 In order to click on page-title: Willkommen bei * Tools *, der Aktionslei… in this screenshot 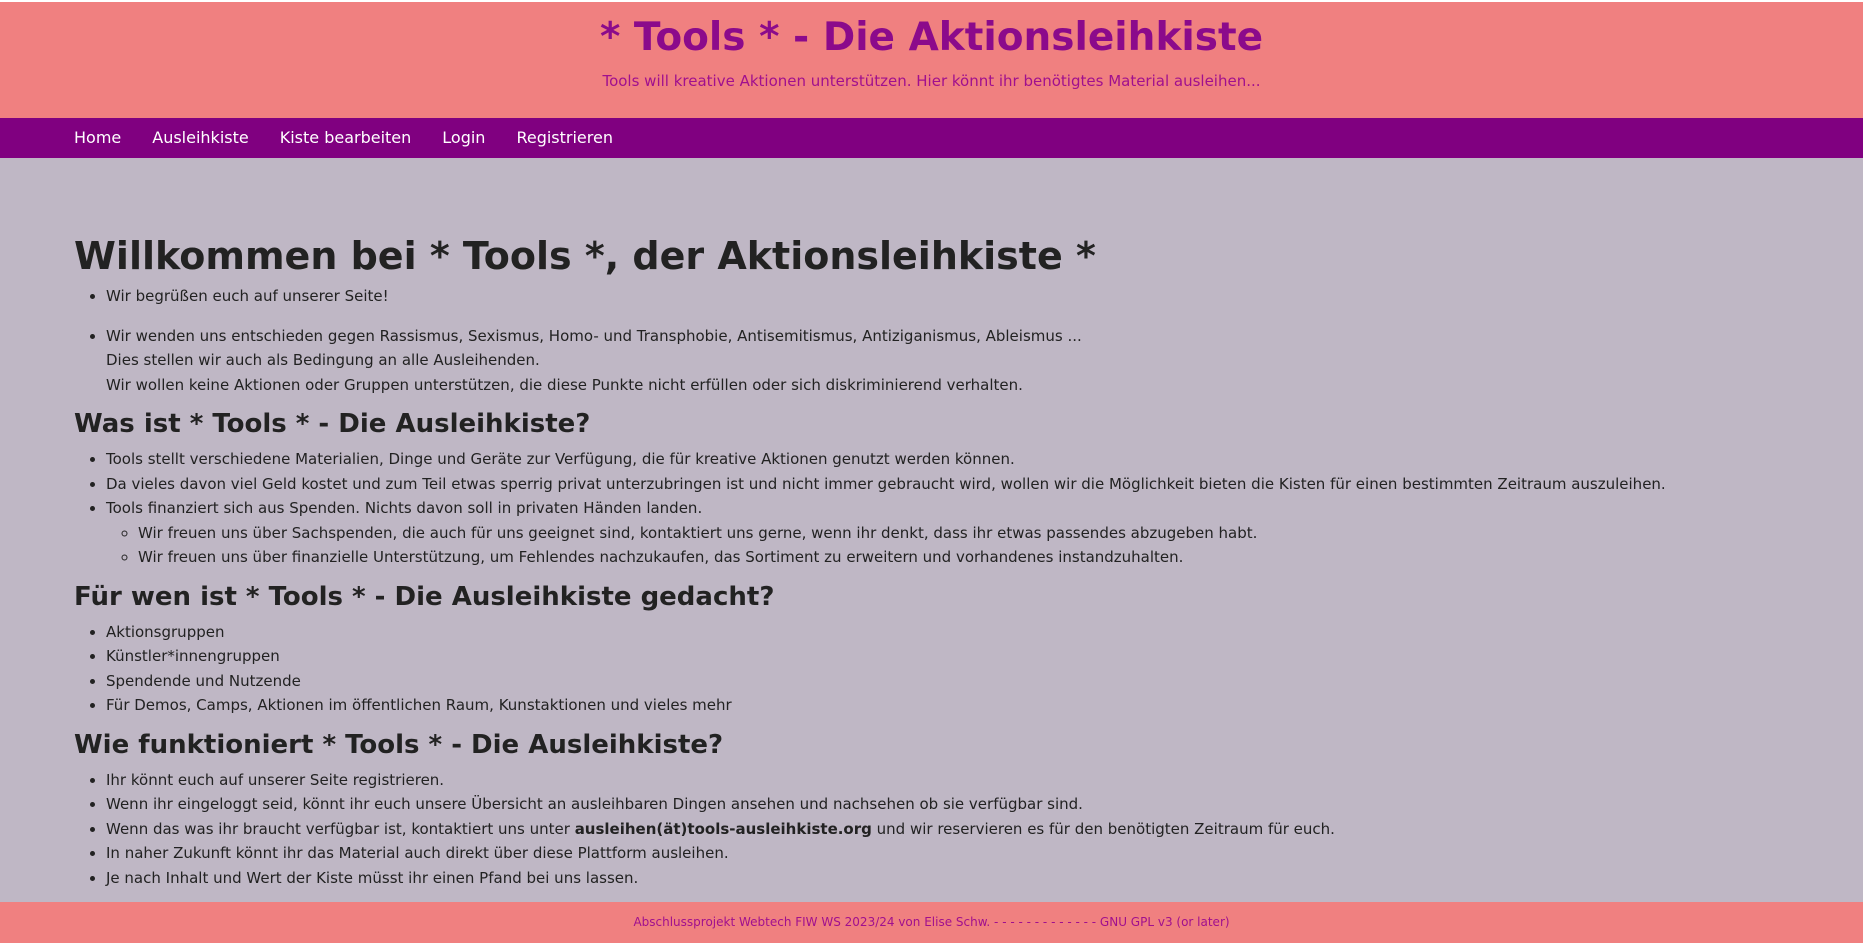, I will do `click(585, 256)`.